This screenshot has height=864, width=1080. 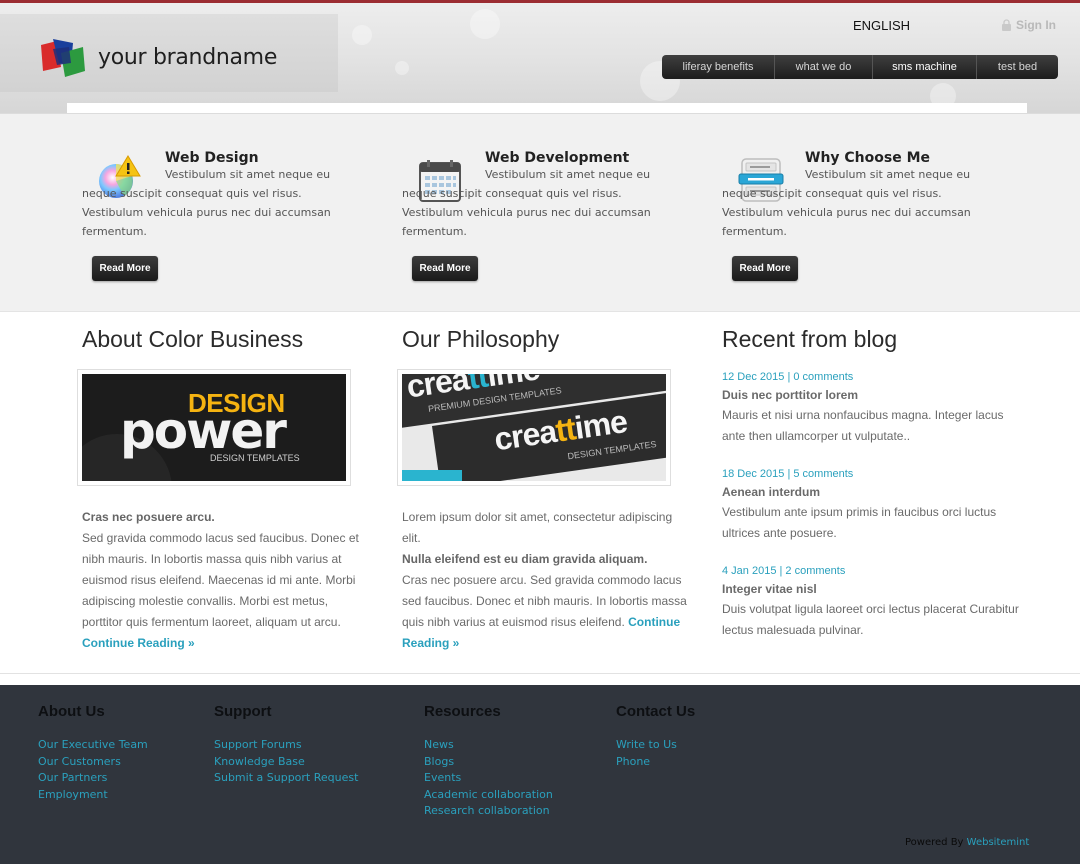 I want to click on footer-link: Write to Us, so click(x=655, y=745).